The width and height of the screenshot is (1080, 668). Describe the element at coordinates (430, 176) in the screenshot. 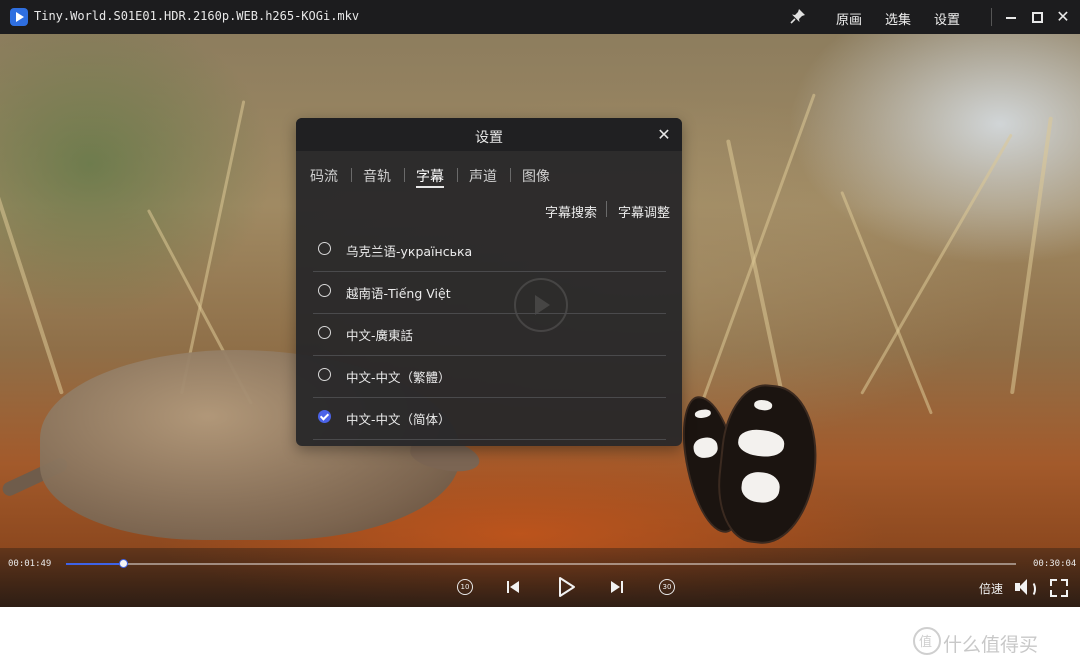

I see `tab-subtitles: 字幕` at that location.